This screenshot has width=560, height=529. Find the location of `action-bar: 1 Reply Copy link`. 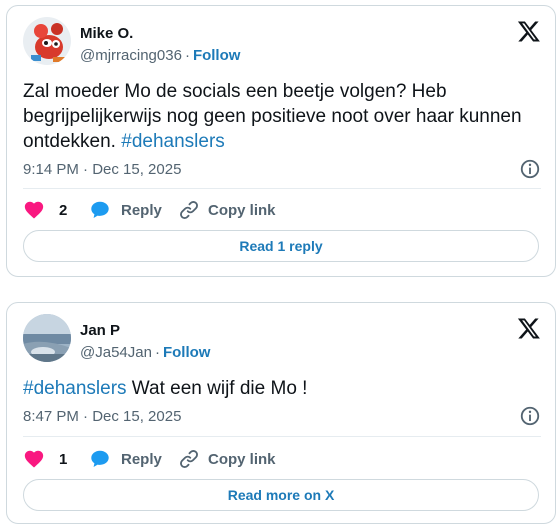

action-bar: 1 Reply Copy link is located at coordinates (283, 460).